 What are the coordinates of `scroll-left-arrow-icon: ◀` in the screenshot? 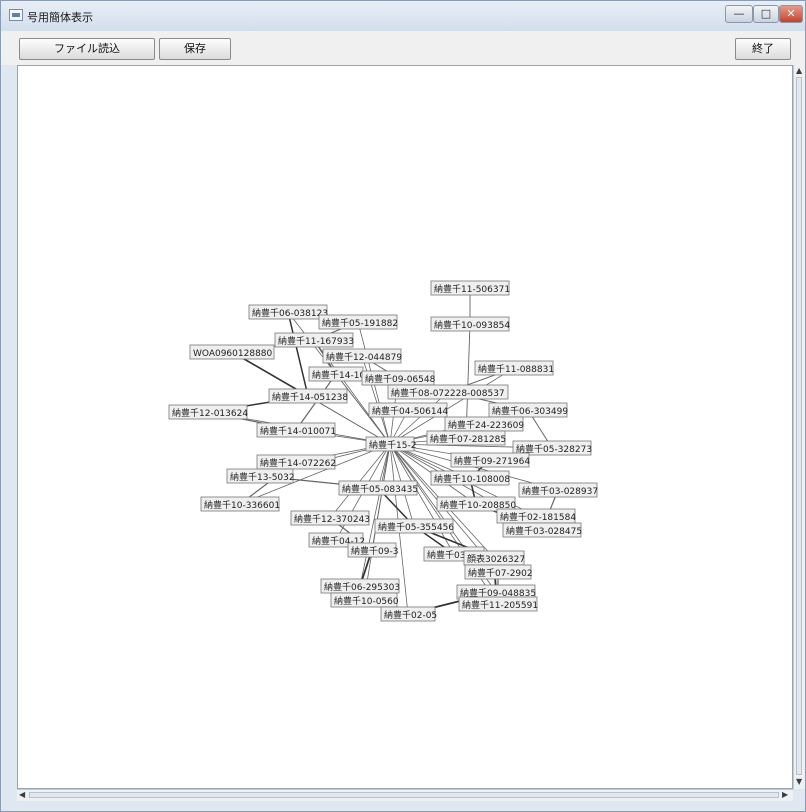 It's located at (22, 795).